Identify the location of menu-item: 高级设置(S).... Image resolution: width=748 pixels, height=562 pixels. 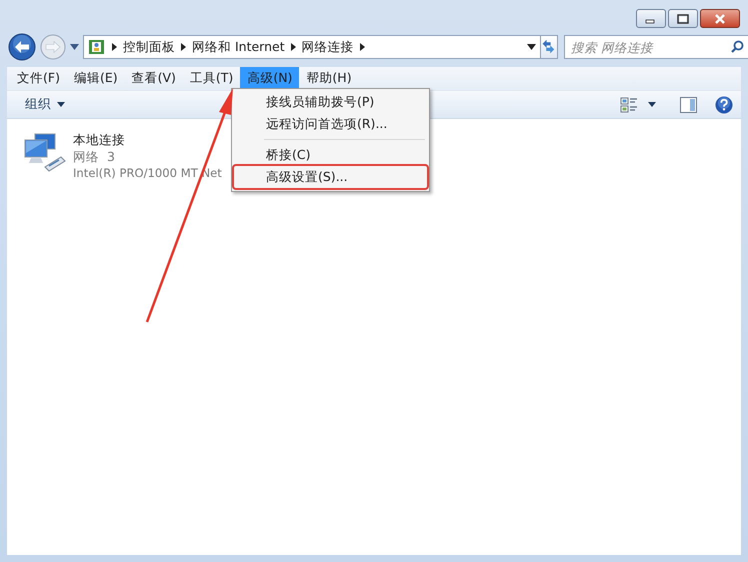
(330, 177).